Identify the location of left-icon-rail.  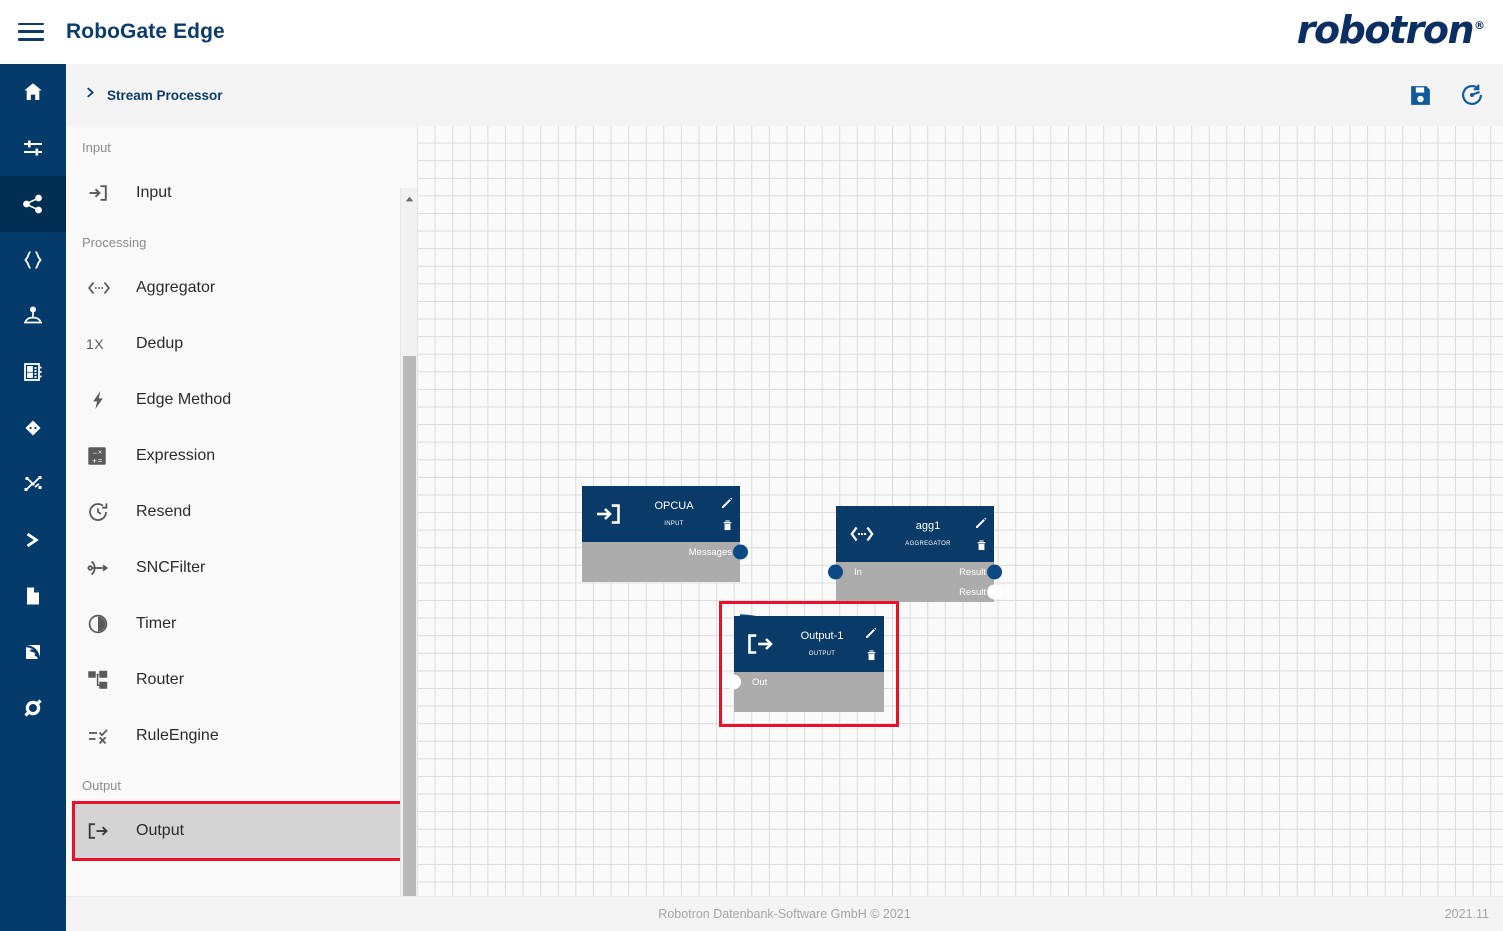
(33, 497).